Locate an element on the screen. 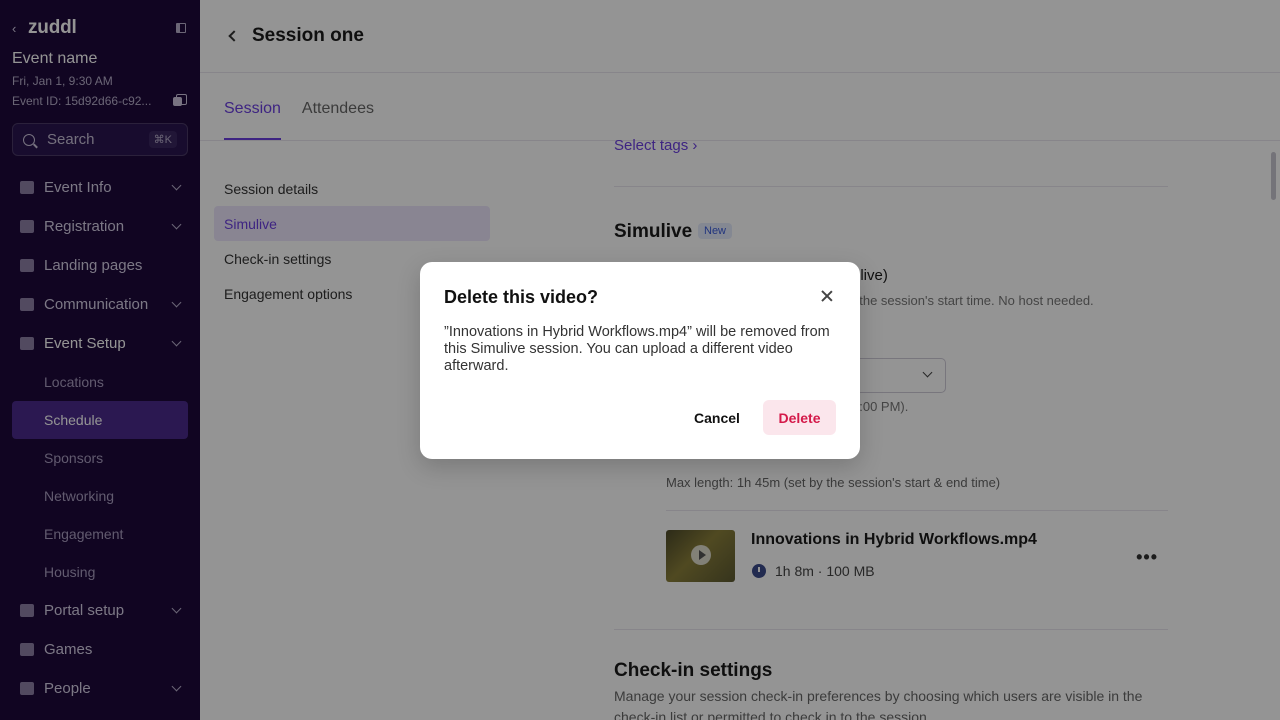 This screenshot has height=720, width=1280. delete-button: Delete is located at coordinates (799, 417).